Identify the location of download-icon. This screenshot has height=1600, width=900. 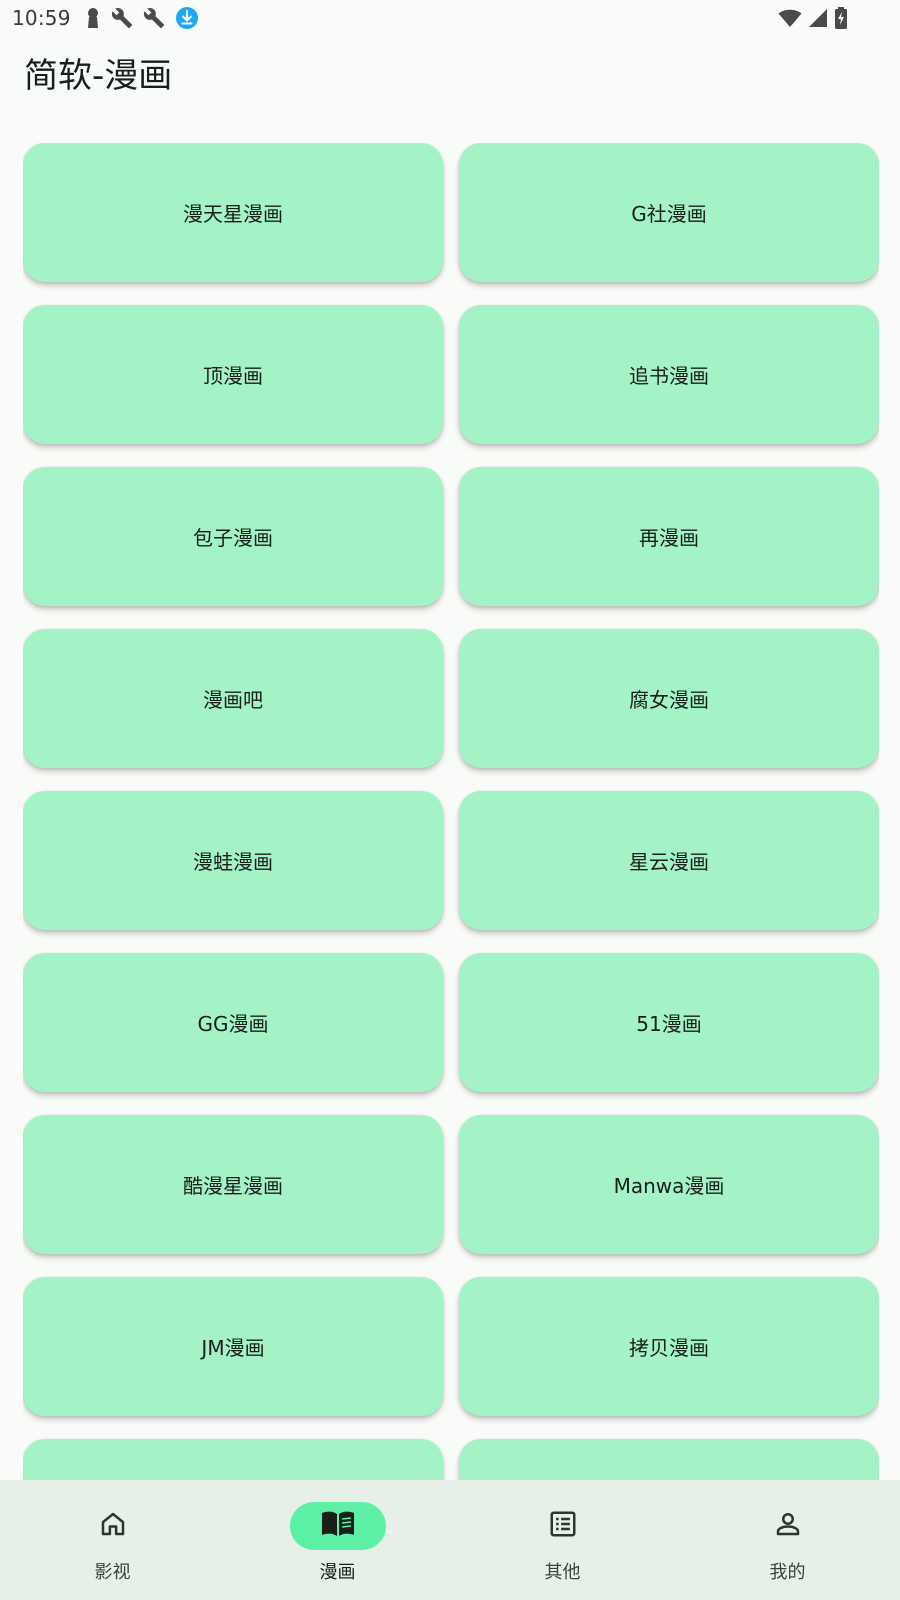
(187, 18).